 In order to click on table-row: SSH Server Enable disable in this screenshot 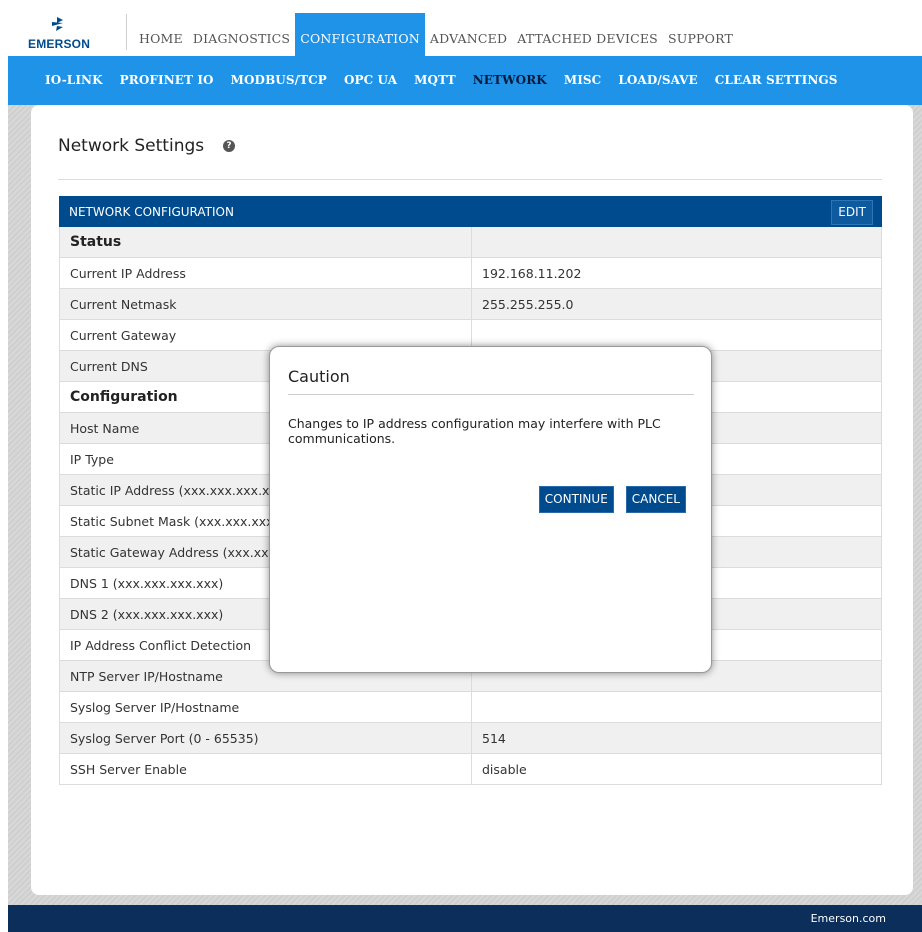, I will do `click(470, 769)`.